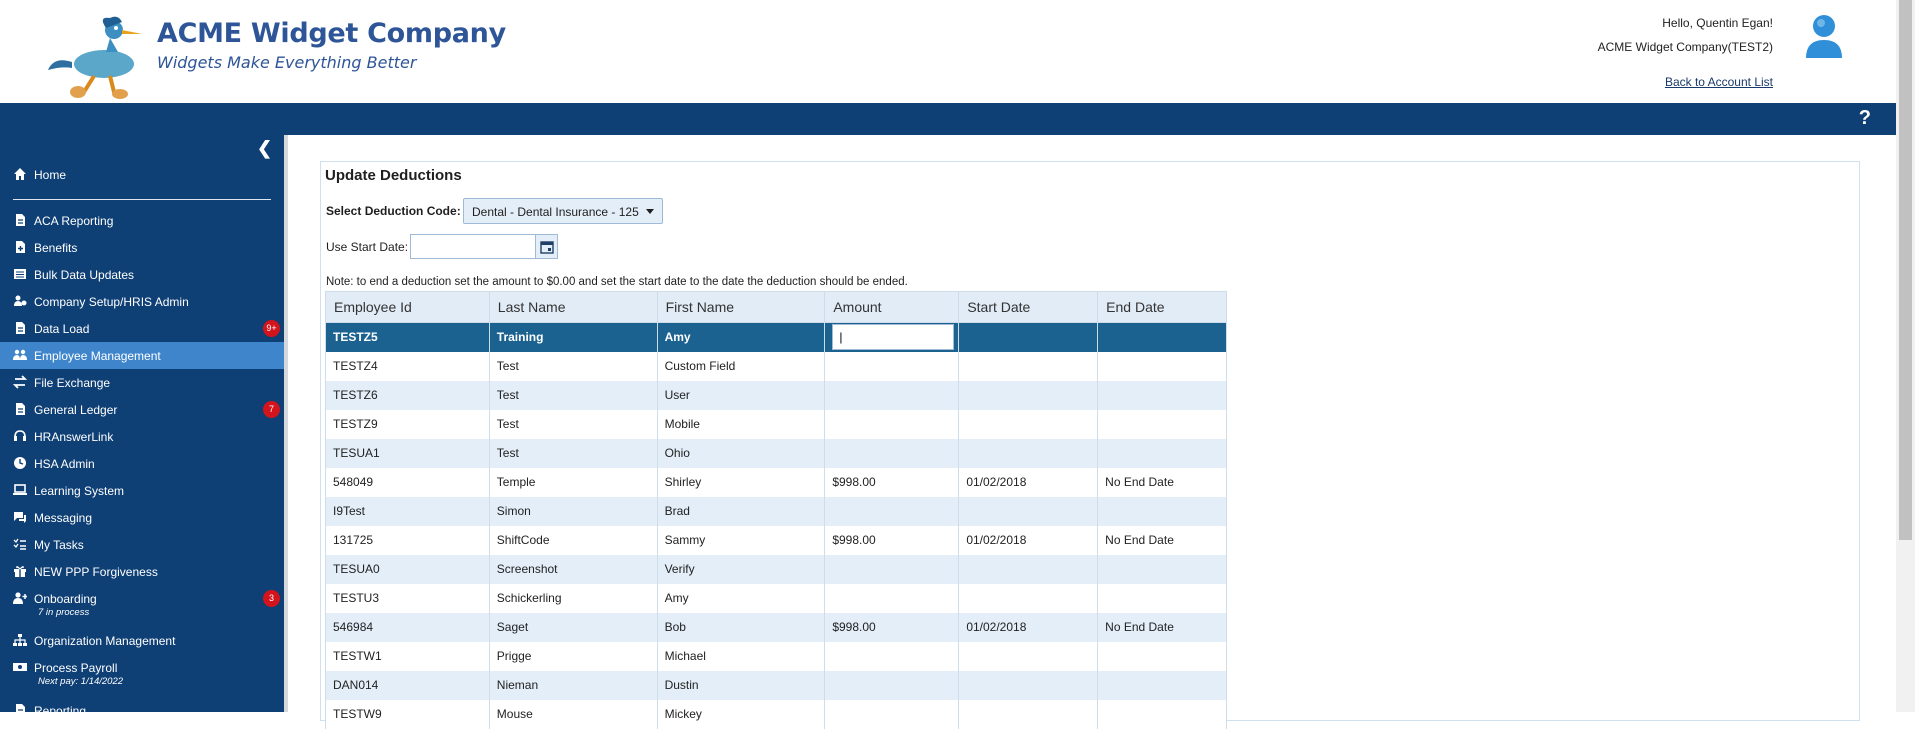 This screenshot has height=729, width=1915. I want to click on users-gear-icon, so click(20, 300).